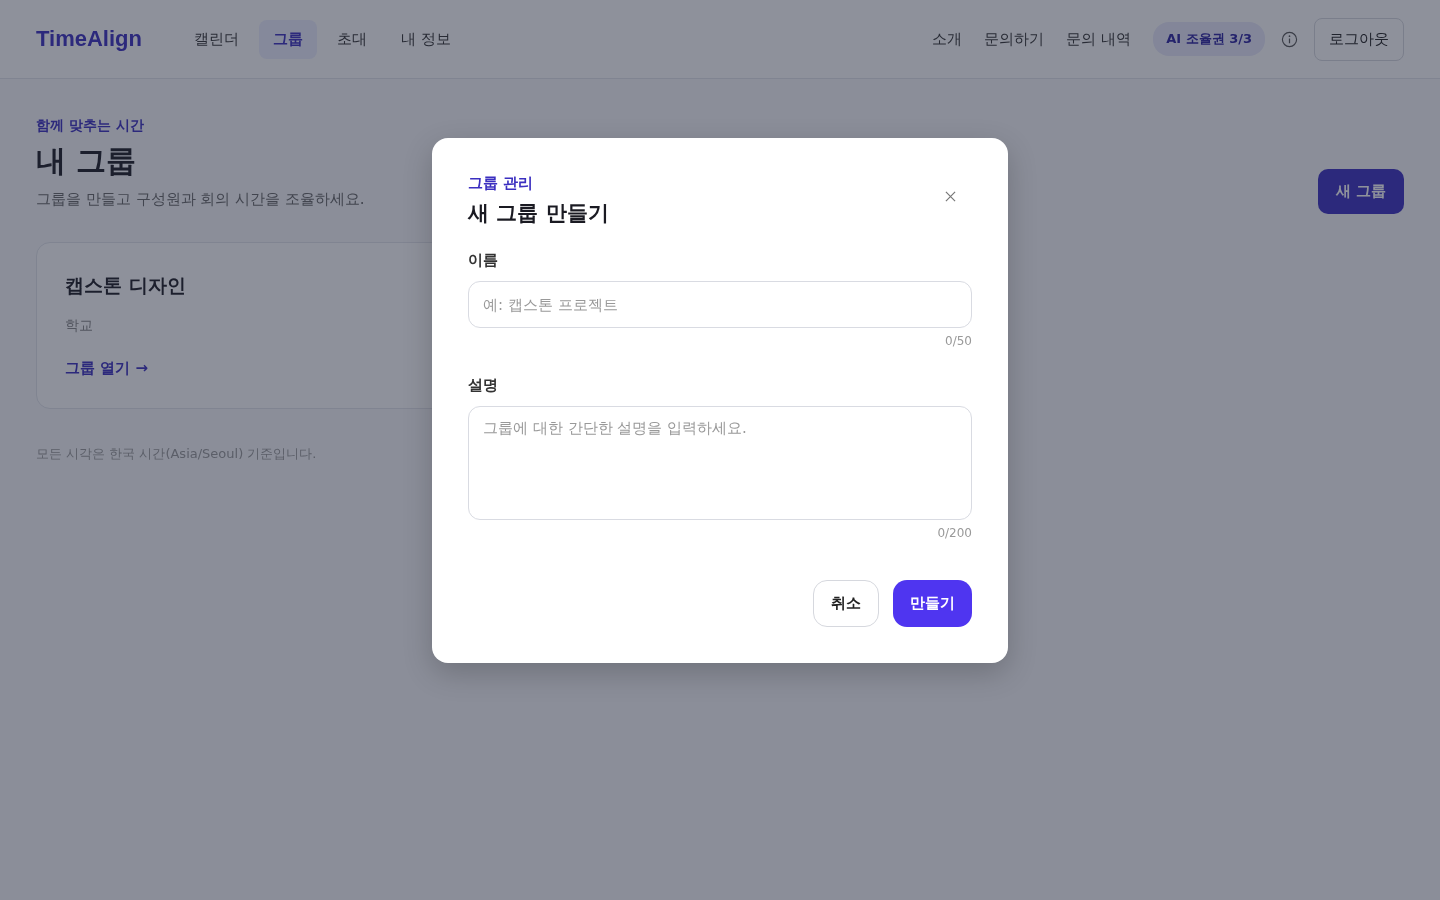 This screenshot has width=1440, height=900. I want to click on nav-tab: 그룹, so click(287, 39).